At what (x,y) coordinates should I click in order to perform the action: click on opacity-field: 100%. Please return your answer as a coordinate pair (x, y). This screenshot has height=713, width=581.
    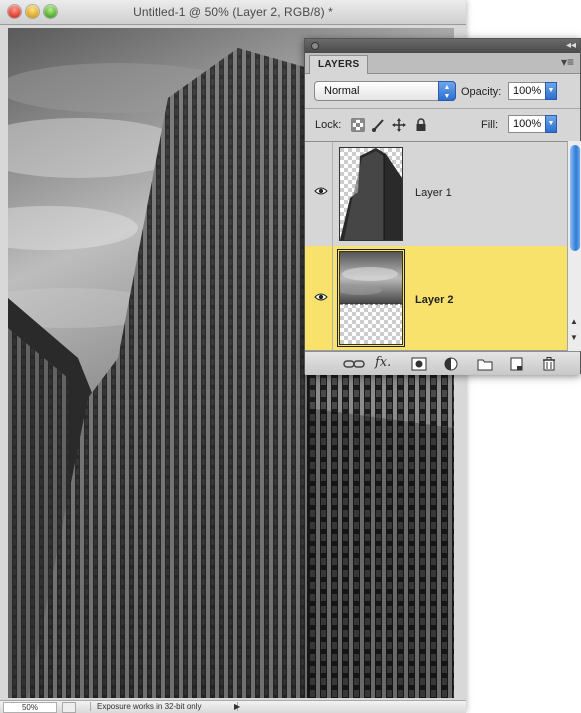
    Looking at the image, I should click on (527, 91).